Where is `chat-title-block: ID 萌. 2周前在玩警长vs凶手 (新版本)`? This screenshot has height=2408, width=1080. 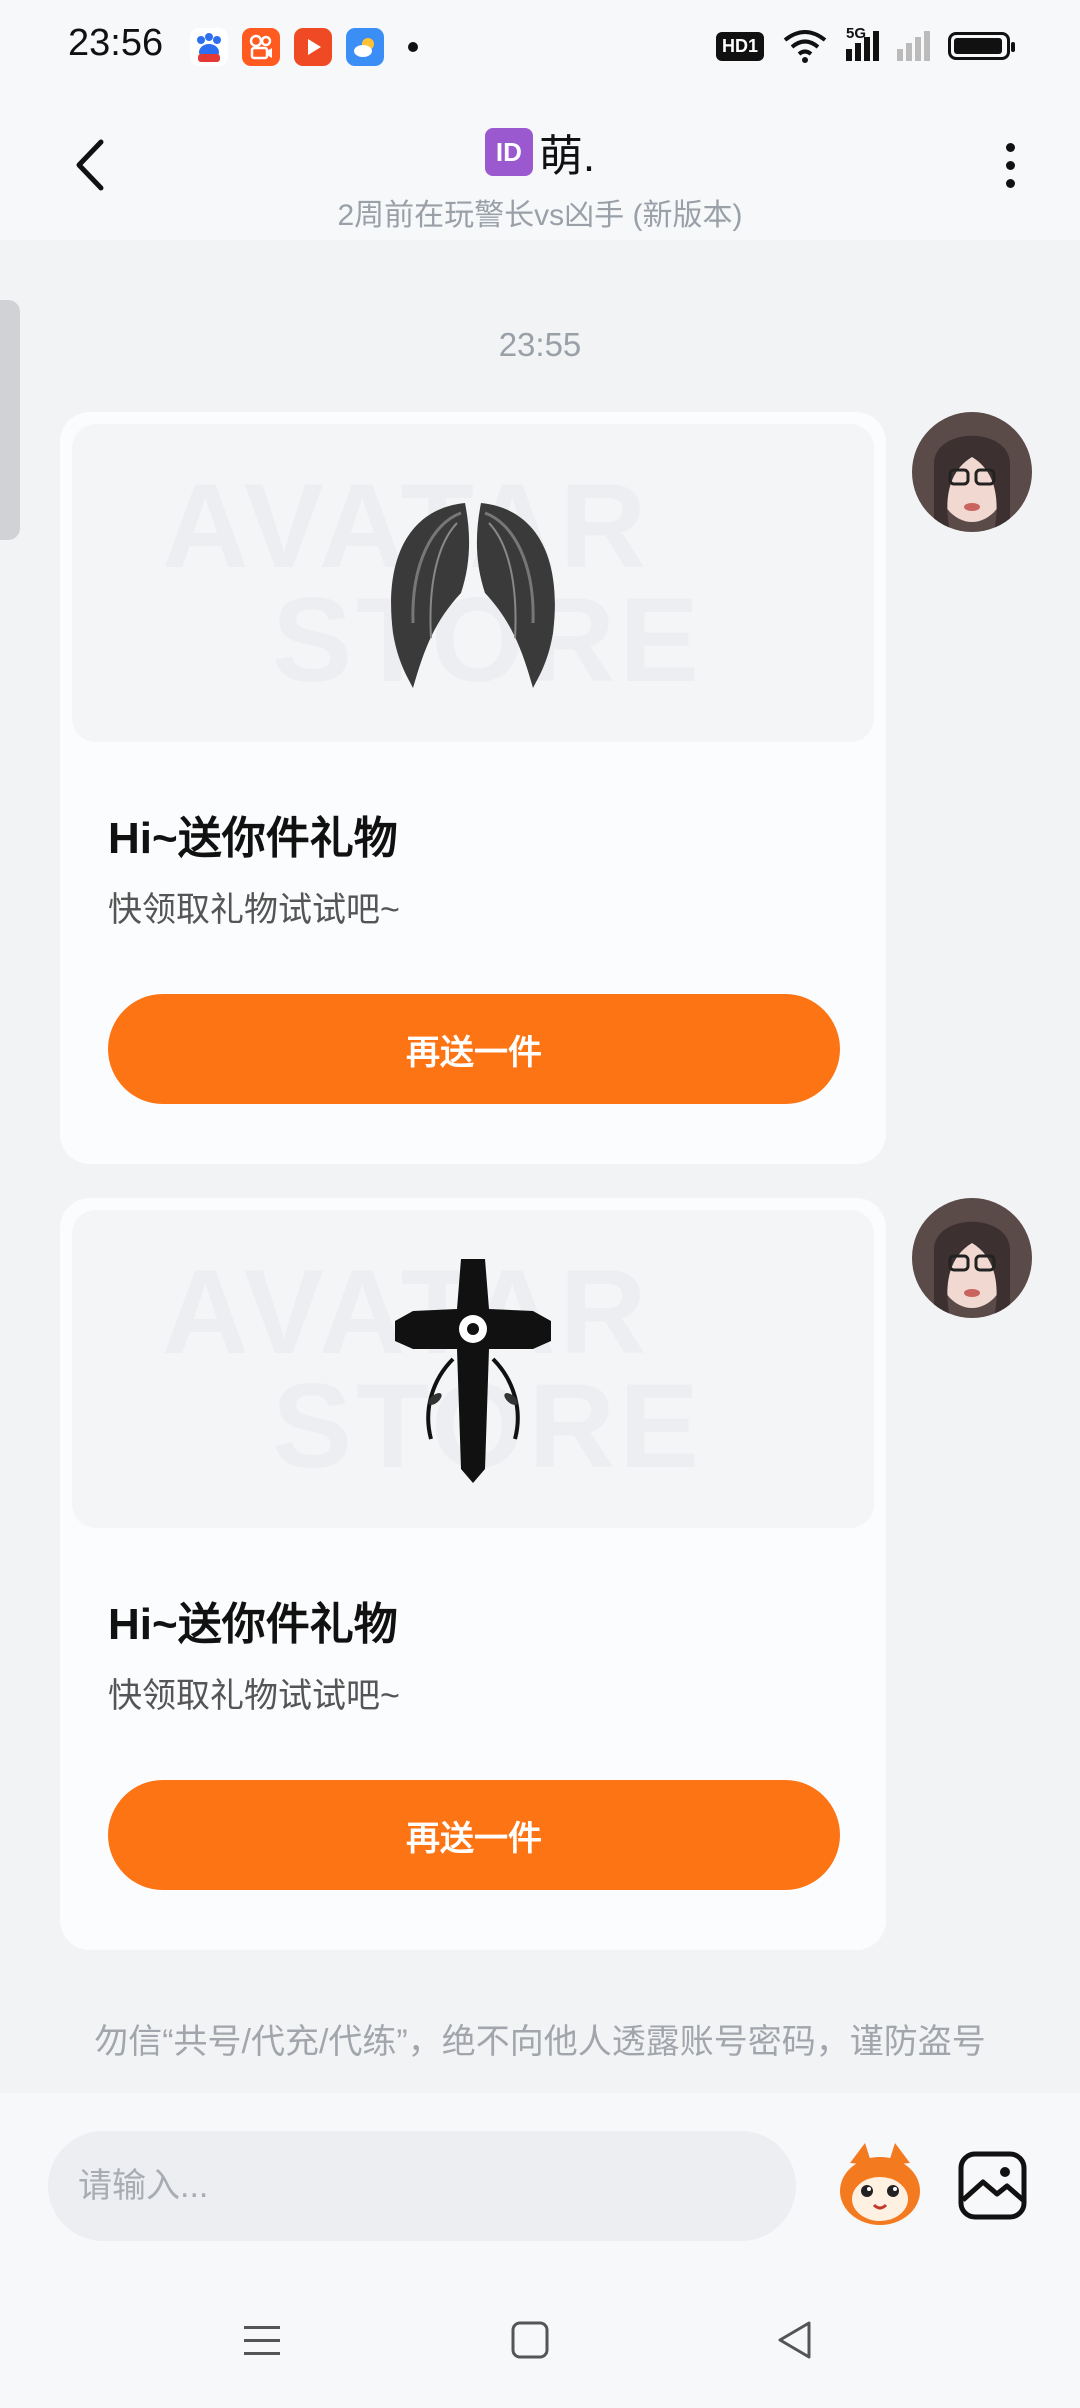
chat-title-block: ID 萌. 2周前在玩警长vs凶手 (新版本) is located at coordinates (540, 177).